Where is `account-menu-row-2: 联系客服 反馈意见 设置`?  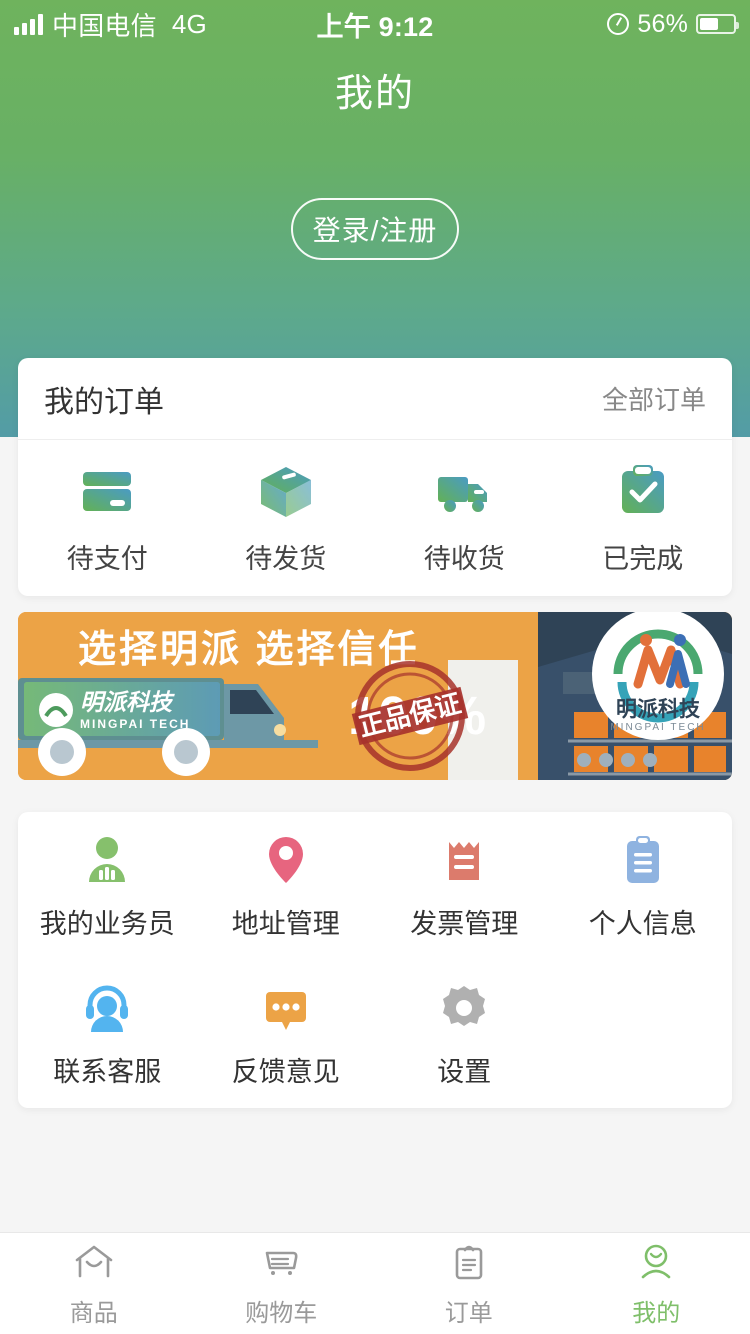 account-menu-row-2: 联系客服 反馈意见 设置 is located at coordinates (375, 1034).